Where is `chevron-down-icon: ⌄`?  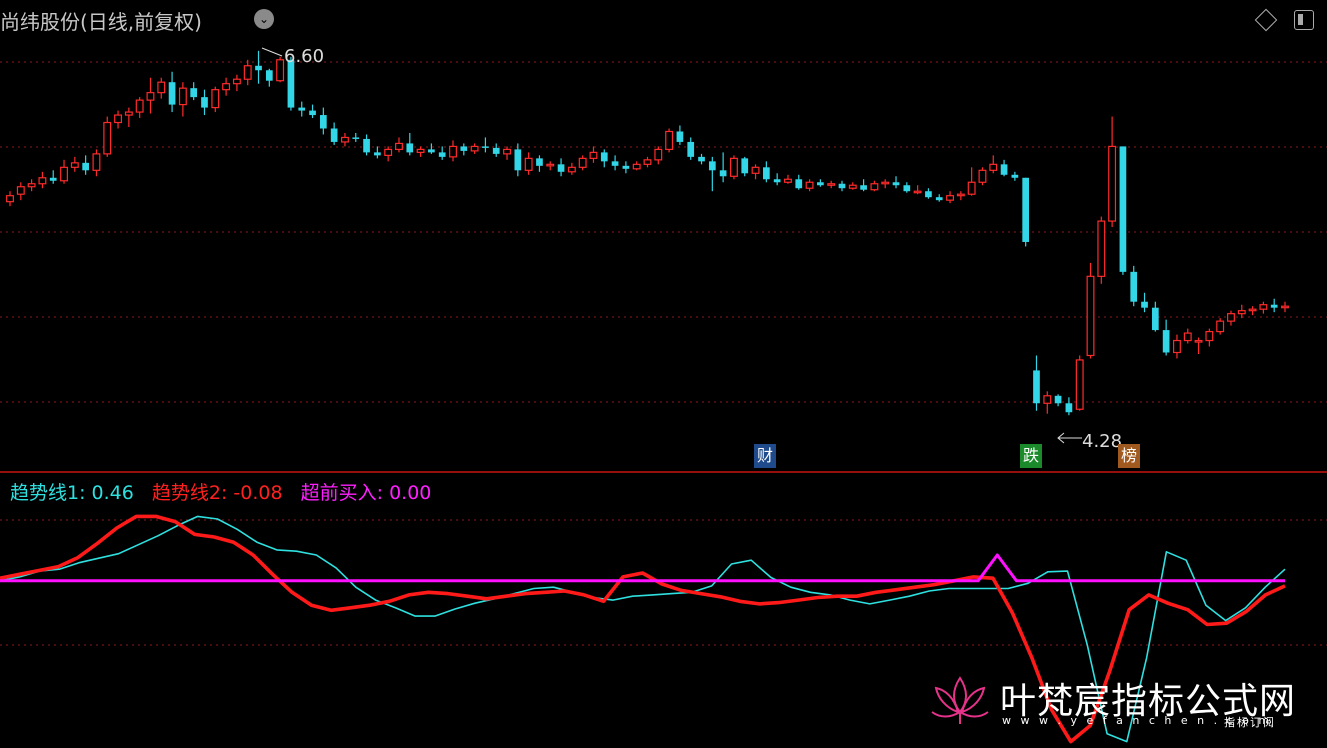
chevron-down-icon: ⌄ is located at coordinates (264, 19).